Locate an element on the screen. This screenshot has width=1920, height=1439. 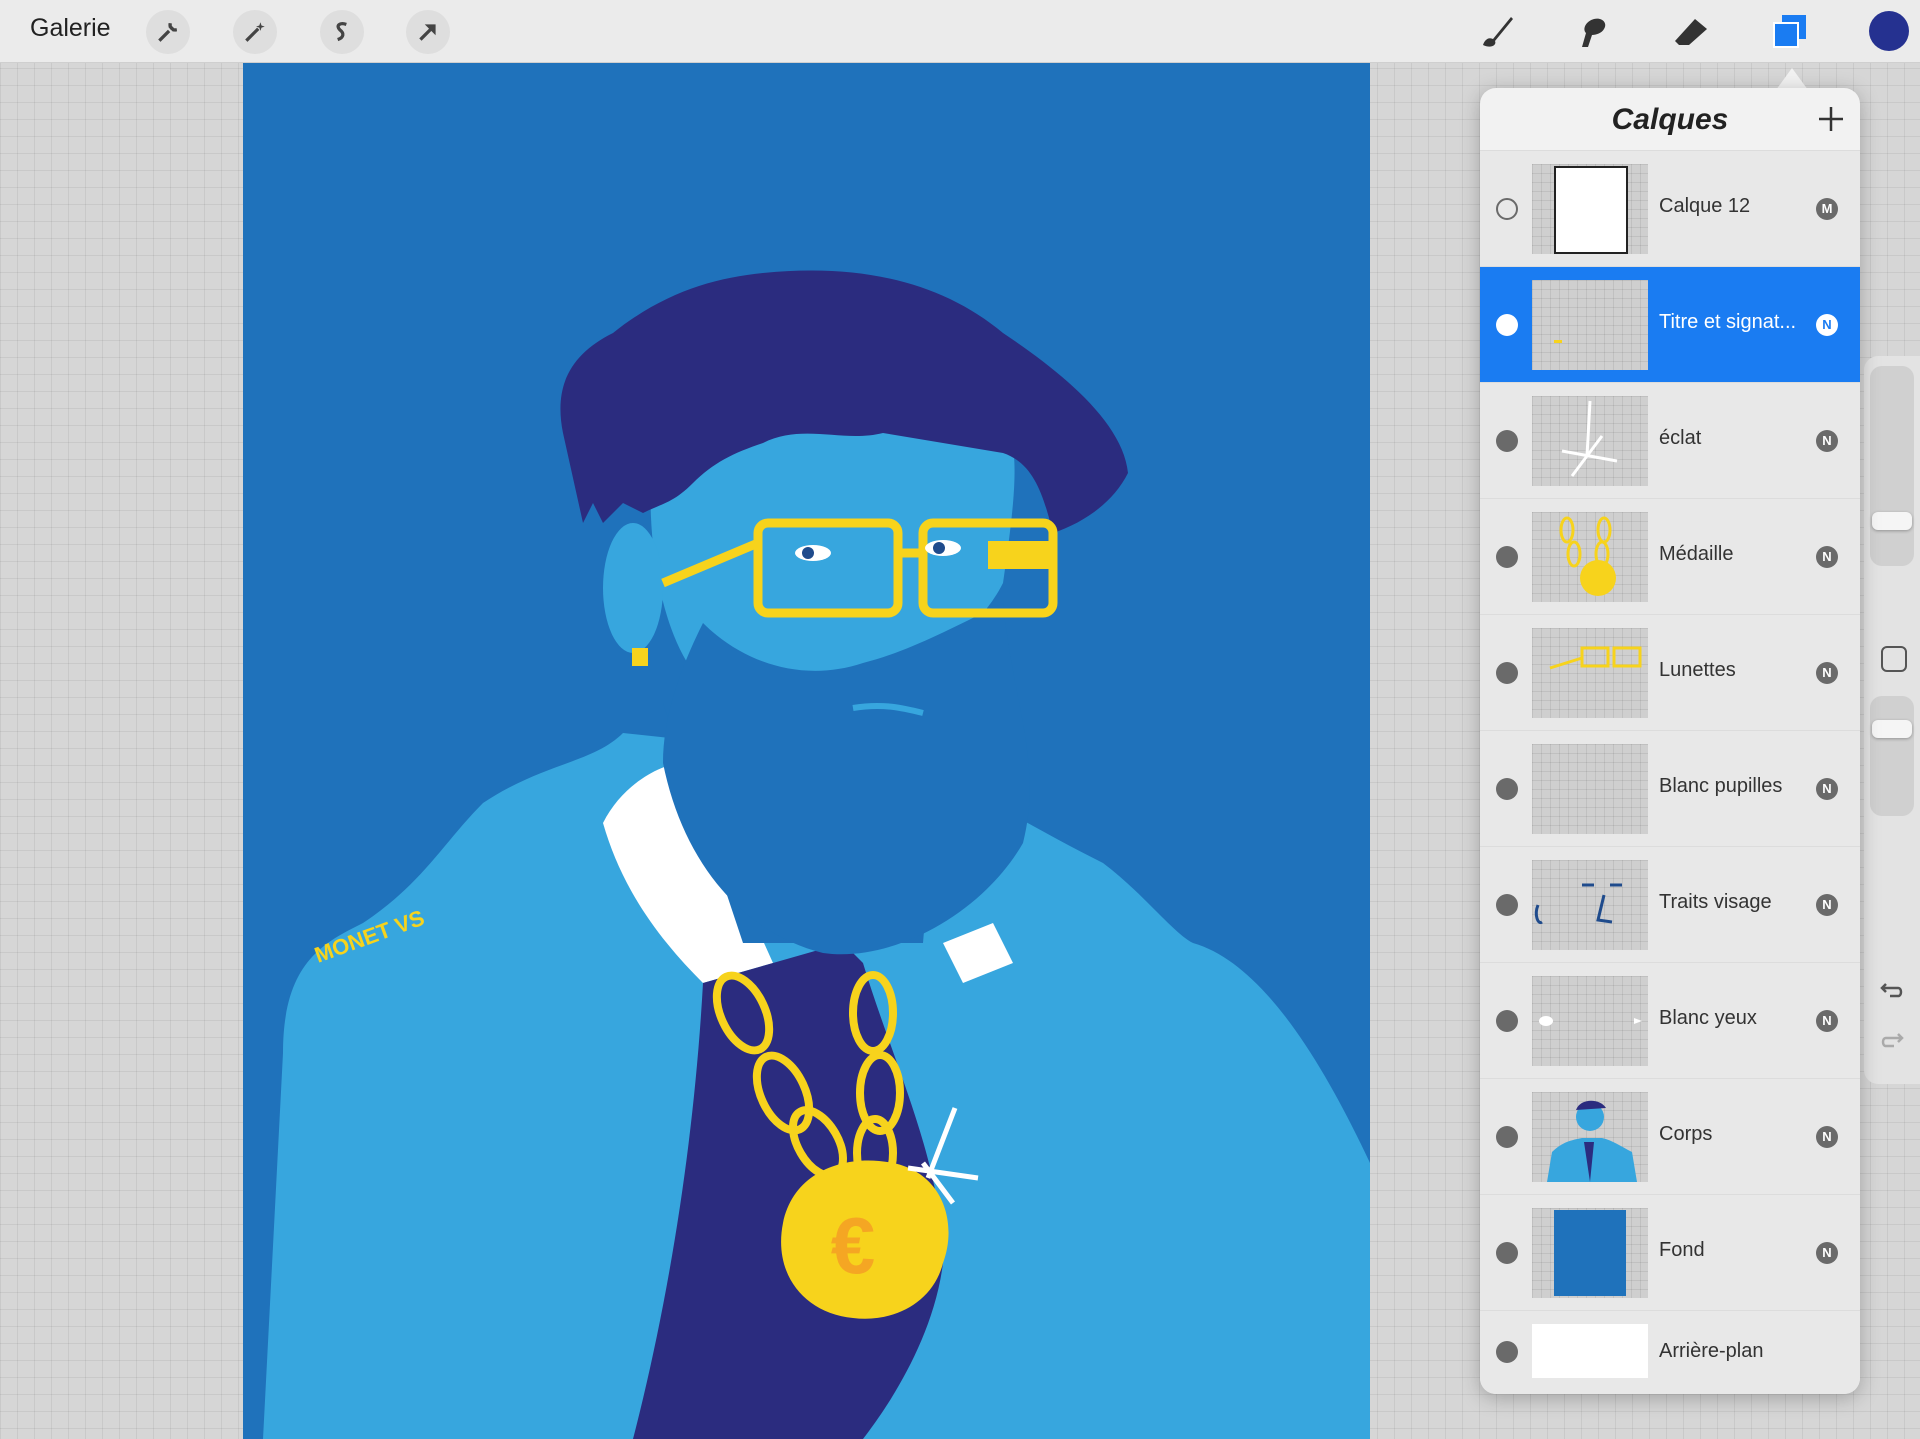
panel-pointer is located at coordinates (1792, 79).